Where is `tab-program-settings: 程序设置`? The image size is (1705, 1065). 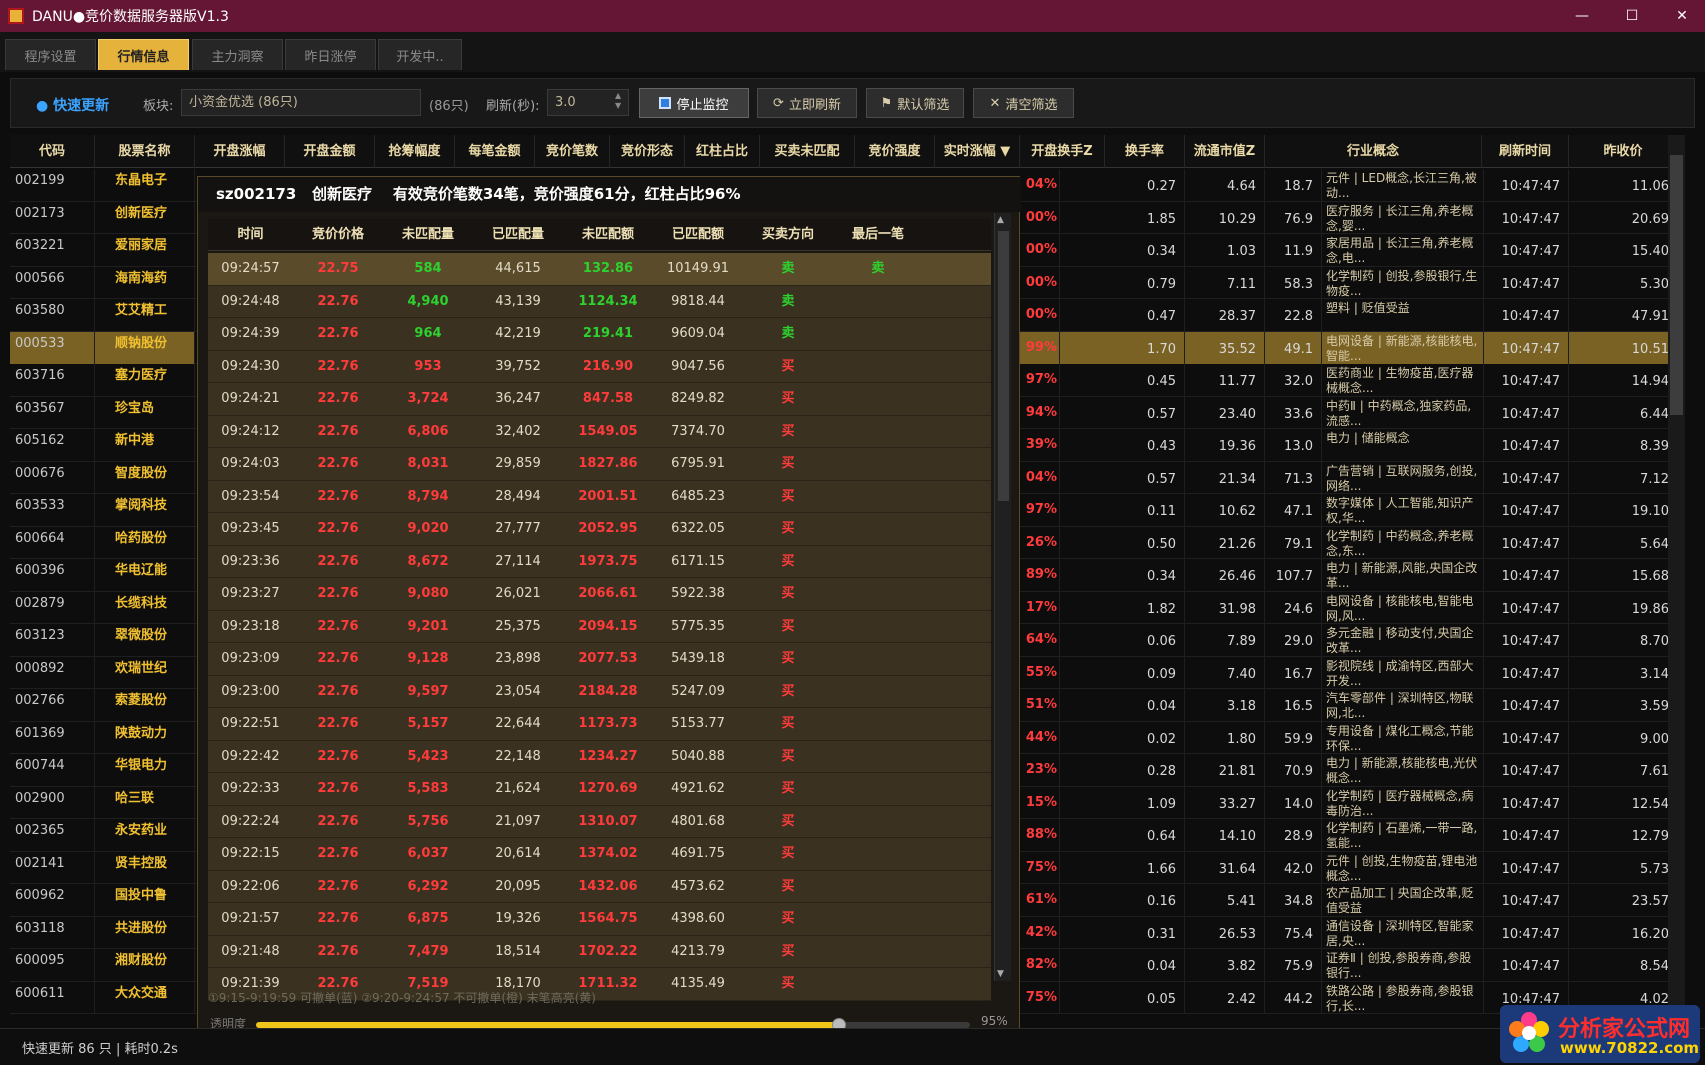
tab-program-settings: 程序设置 is located at coordinates (50, 54).